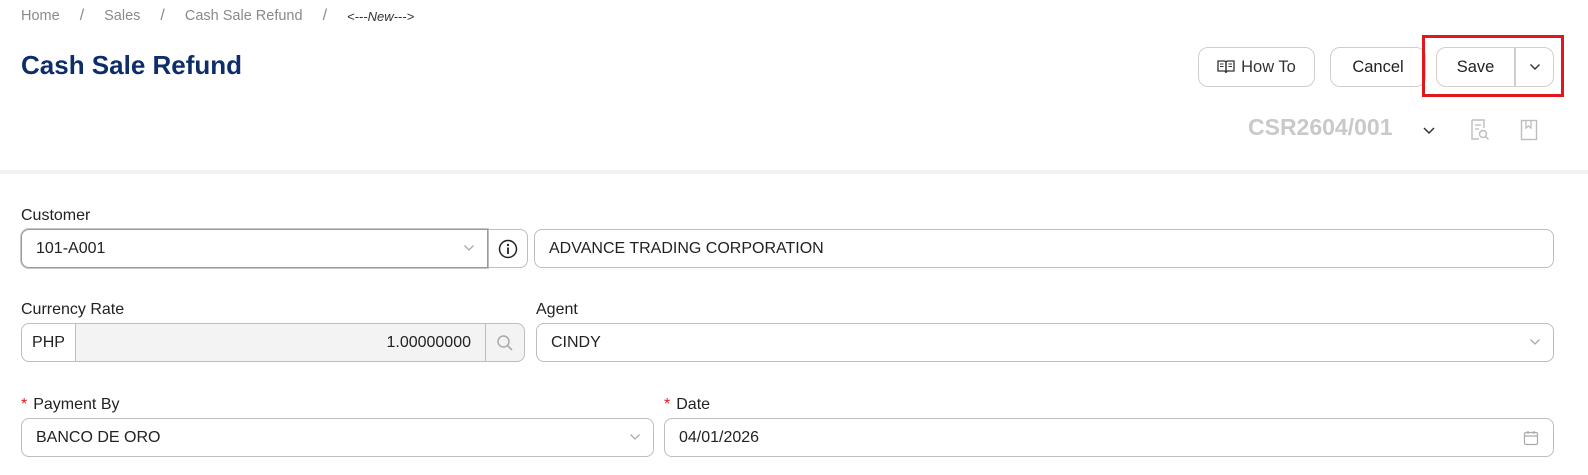 This screenshot has height=475, width=1588. I want to click on search-icon, so click(505, 342).